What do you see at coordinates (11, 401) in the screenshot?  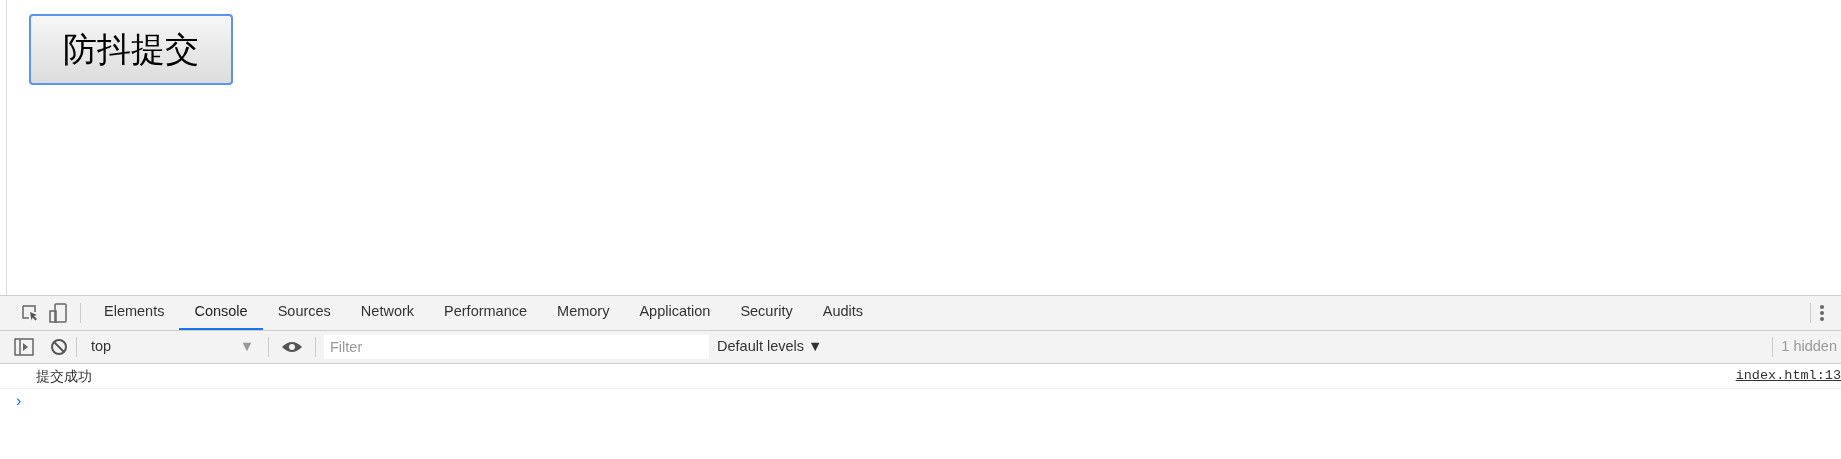 I see `prompt-icon: ›` at bounding box center [11, 401].